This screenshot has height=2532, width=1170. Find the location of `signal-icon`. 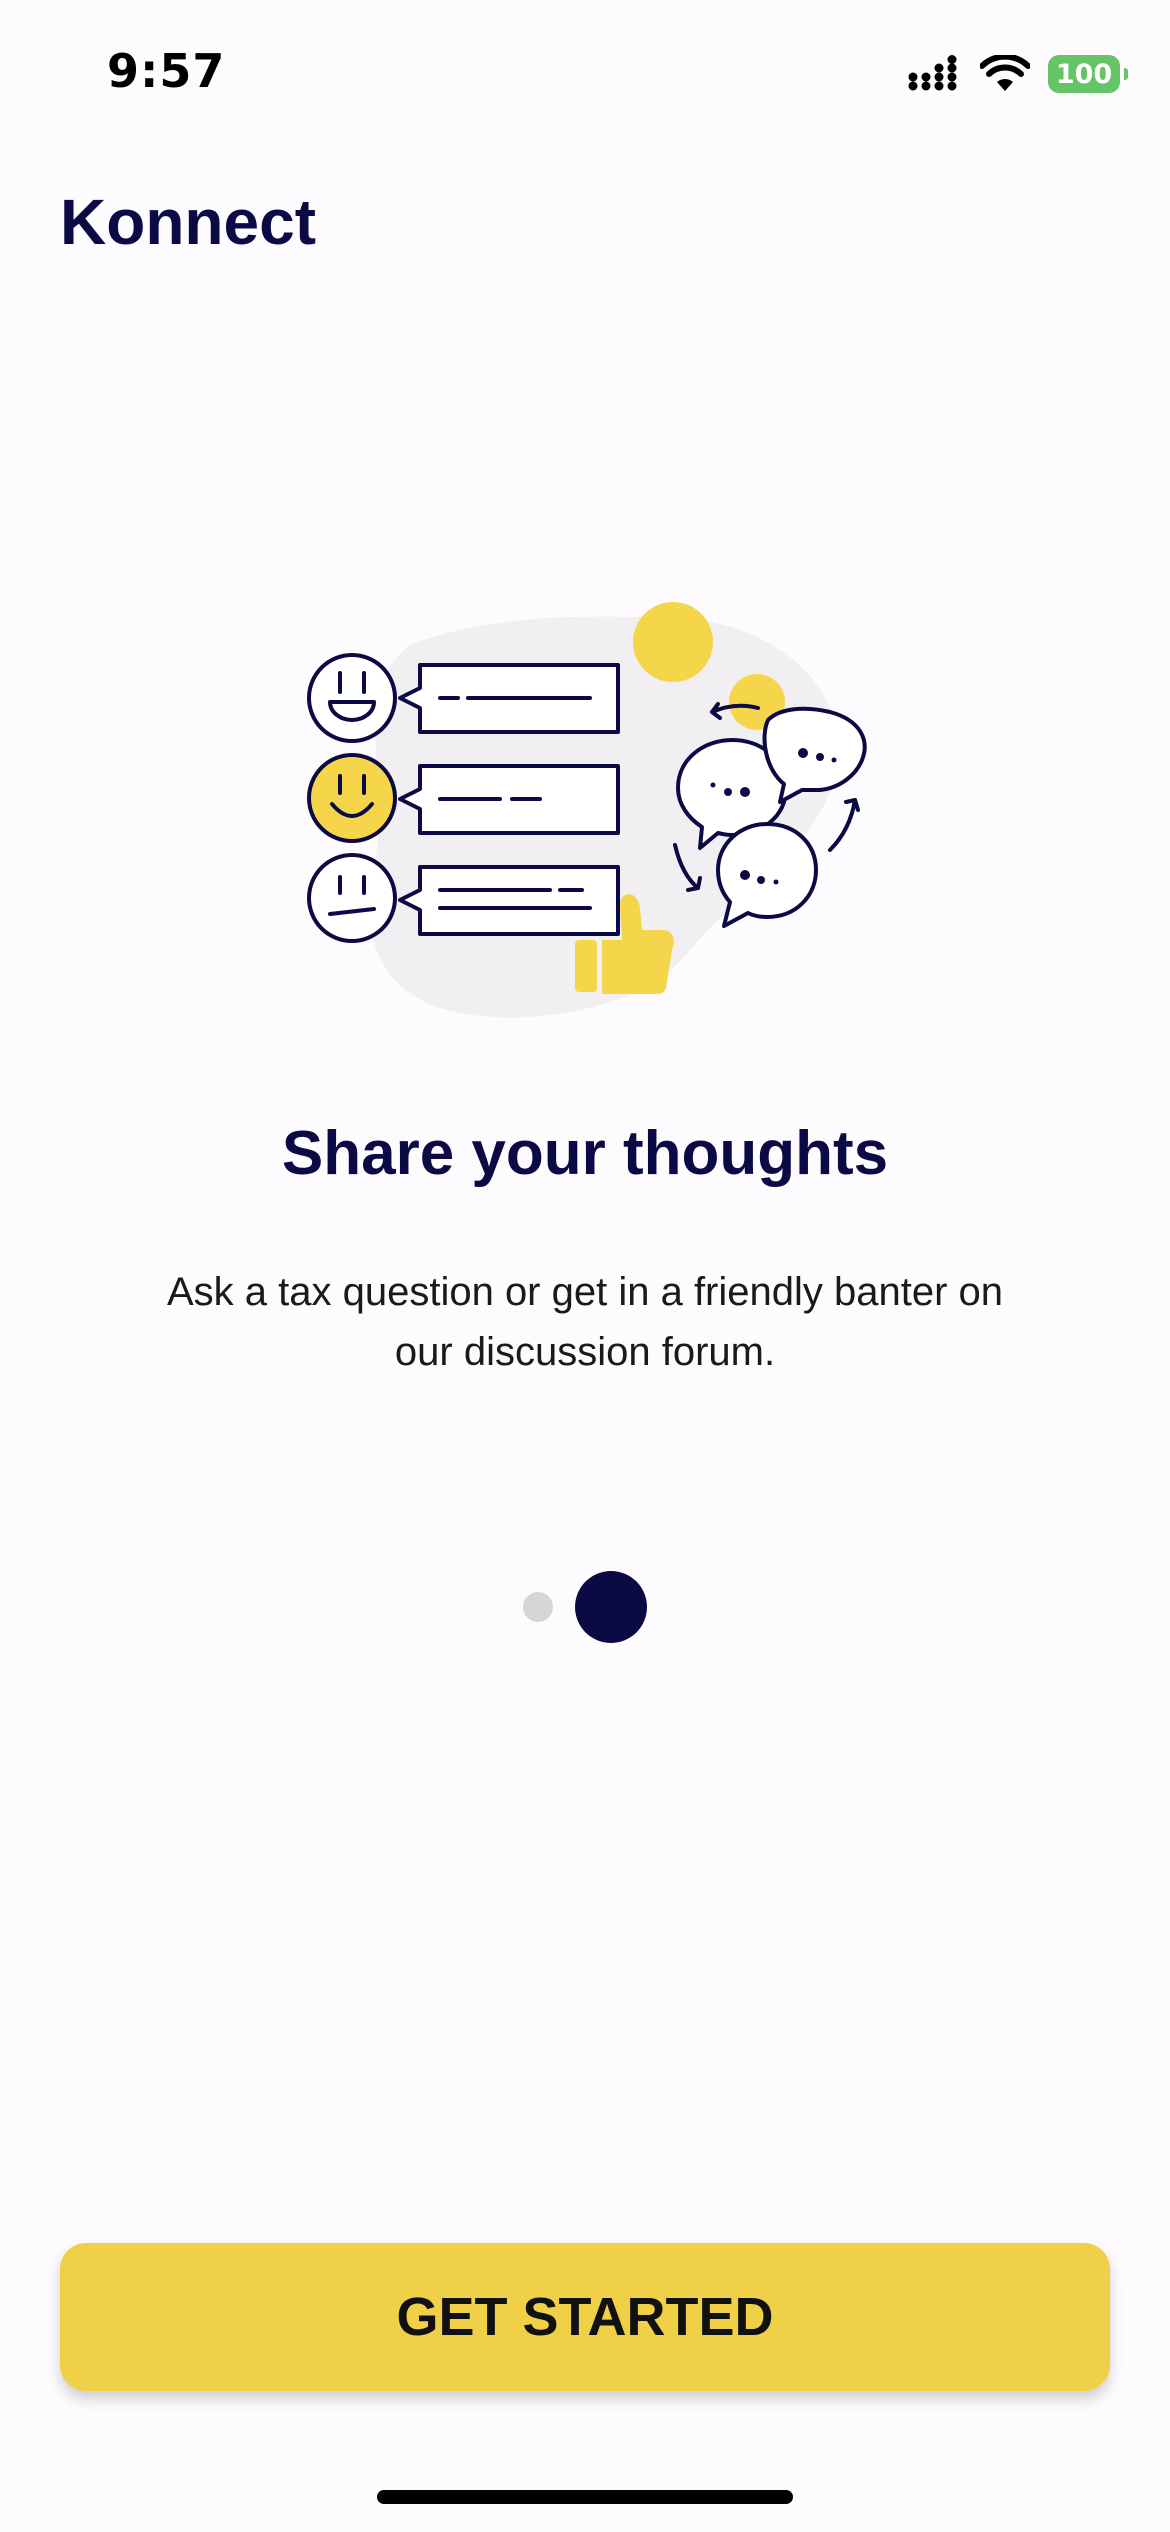

signal-icon is located at coordinates (932, 73).